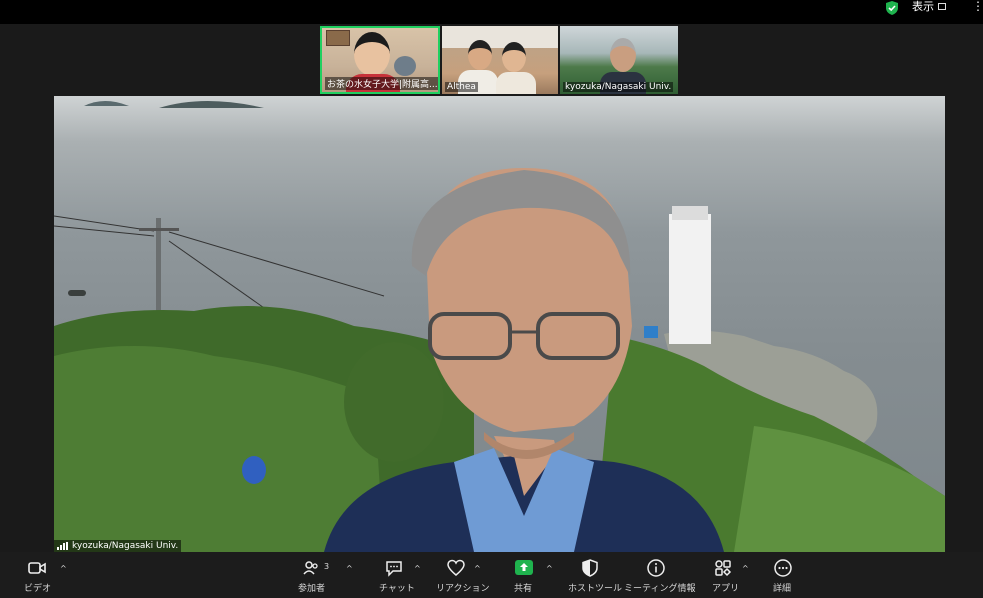 The image size is (983, 598). What do you see at coordinates (327, 566) in the screenshot?
I see `participant-count: 3` at bounding box center [327, 566].